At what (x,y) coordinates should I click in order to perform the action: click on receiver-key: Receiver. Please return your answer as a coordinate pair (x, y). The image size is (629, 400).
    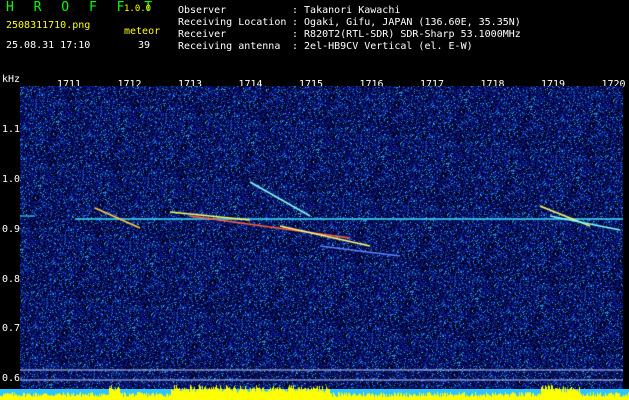
    Looking at the image, I should click on (202, 34).